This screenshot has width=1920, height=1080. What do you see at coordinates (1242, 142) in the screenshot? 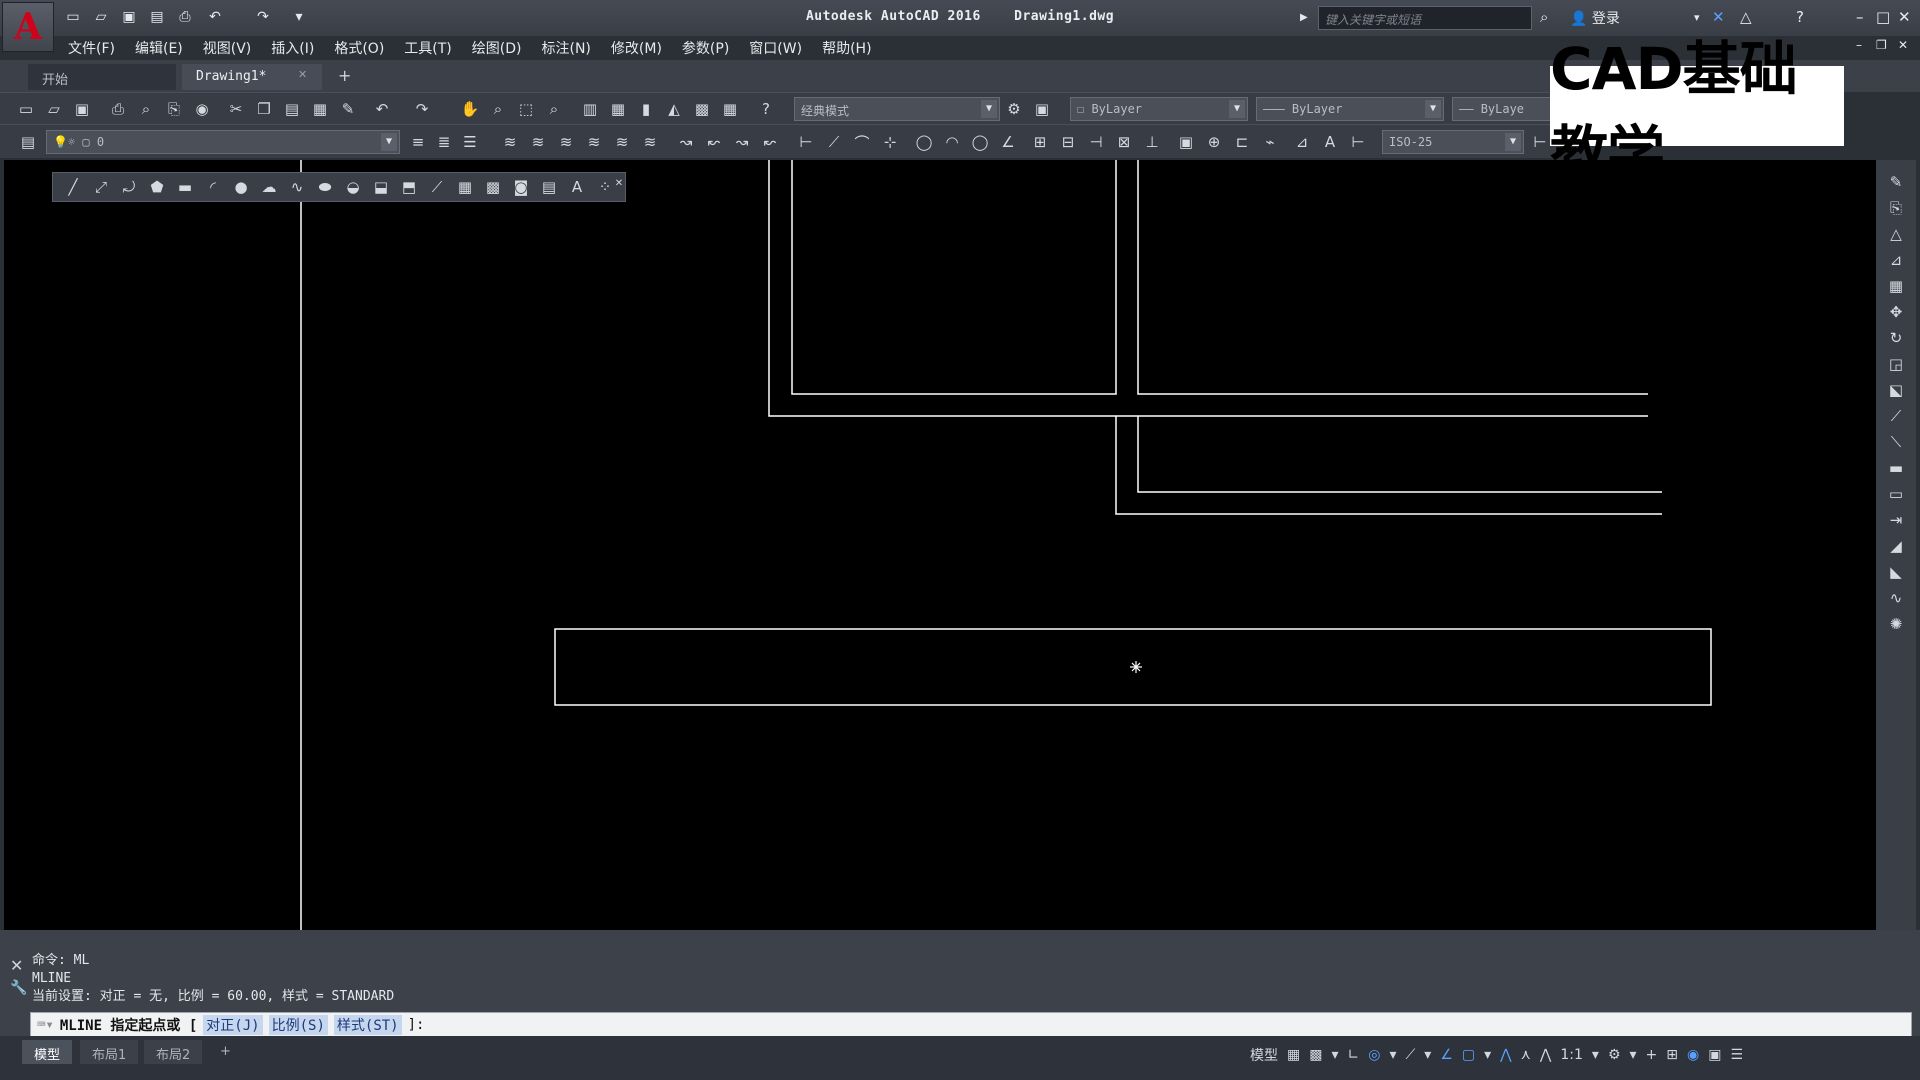
I see `inspection-icon: ⊏` at bounding box center [1242, 142].